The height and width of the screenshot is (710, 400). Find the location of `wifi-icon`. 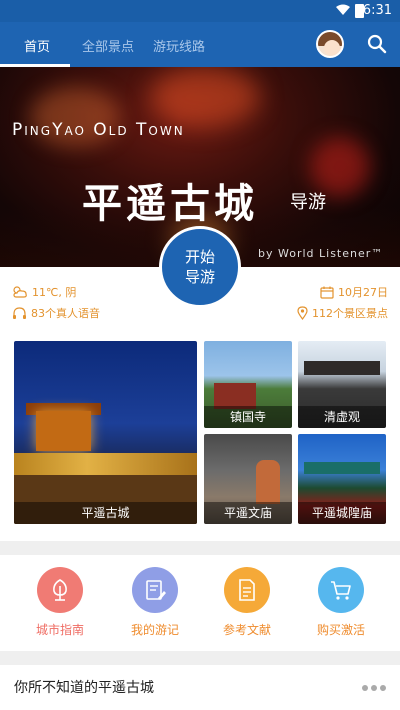

wifi-icon is located at coordinates (343, 9).